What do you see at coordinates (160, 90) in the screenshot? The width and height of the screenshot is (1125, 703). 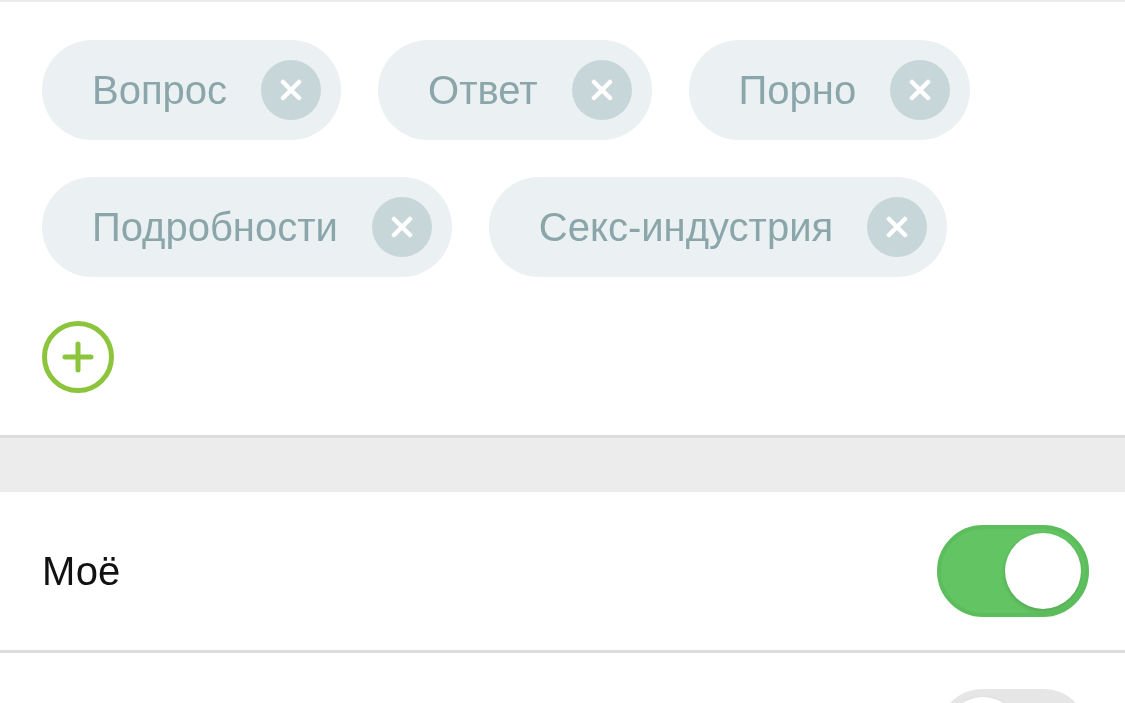 I see `tag-label: Вопрос` at bounding box center [160, 90].